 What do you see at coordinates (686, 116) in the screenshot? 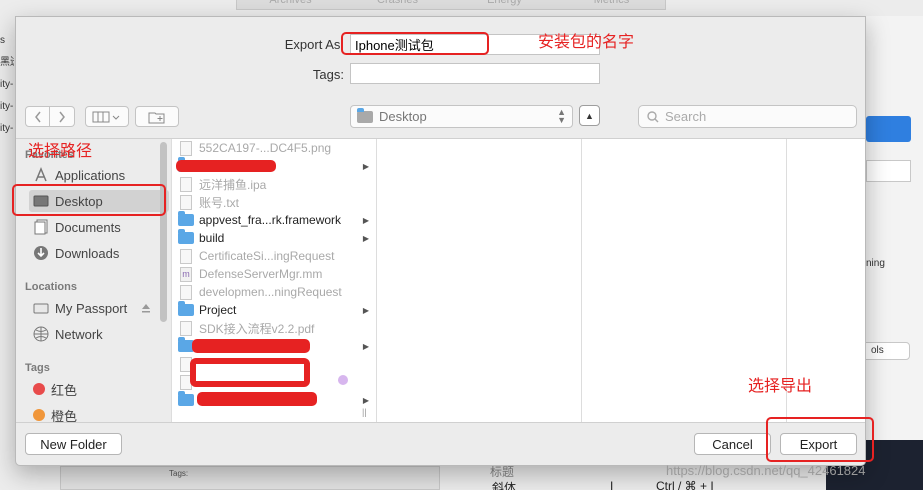
I see `search-placeholder: Search` at bounding box center [686, 116].